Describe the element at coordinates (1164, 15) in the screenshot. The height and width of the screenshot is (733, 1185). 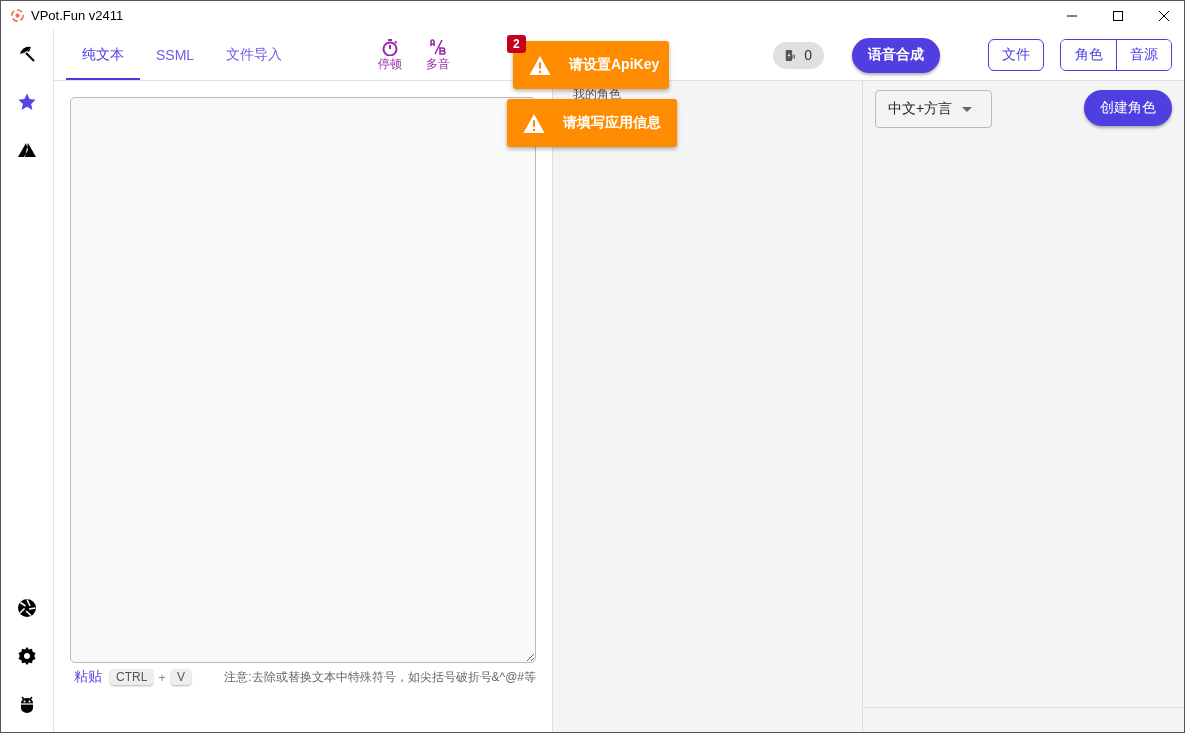
I see `close-icon` at that location.